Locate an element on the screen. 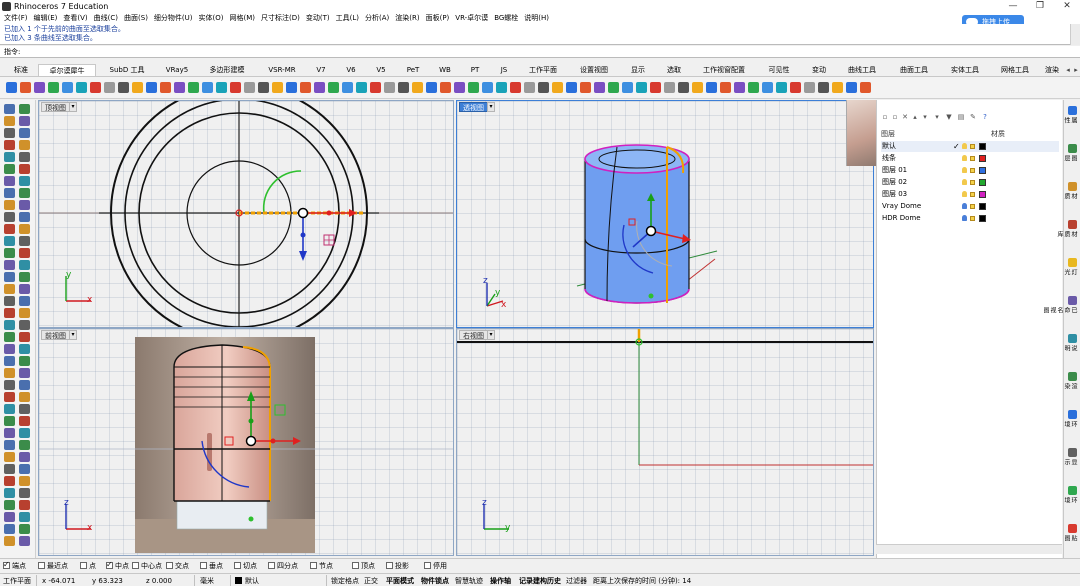  menu-curve: 曲线(C) is located at coordinates (106, 18).